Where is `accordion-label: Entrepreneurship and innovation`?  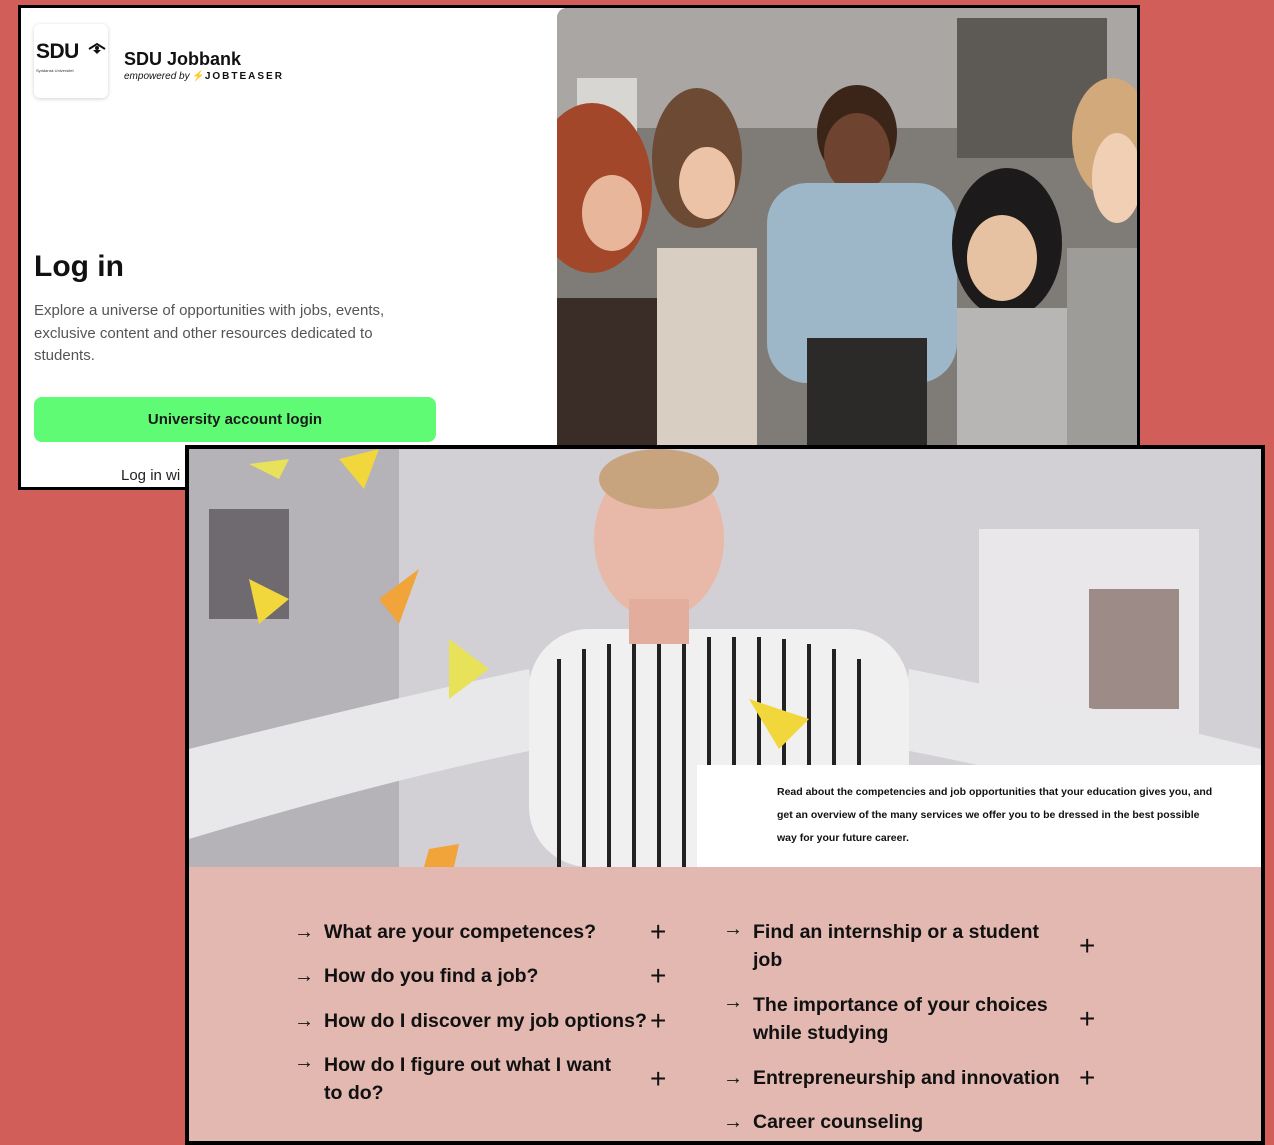 accordion-label: Entrepreneurship and innovation is located at coordinates (906, 1078).